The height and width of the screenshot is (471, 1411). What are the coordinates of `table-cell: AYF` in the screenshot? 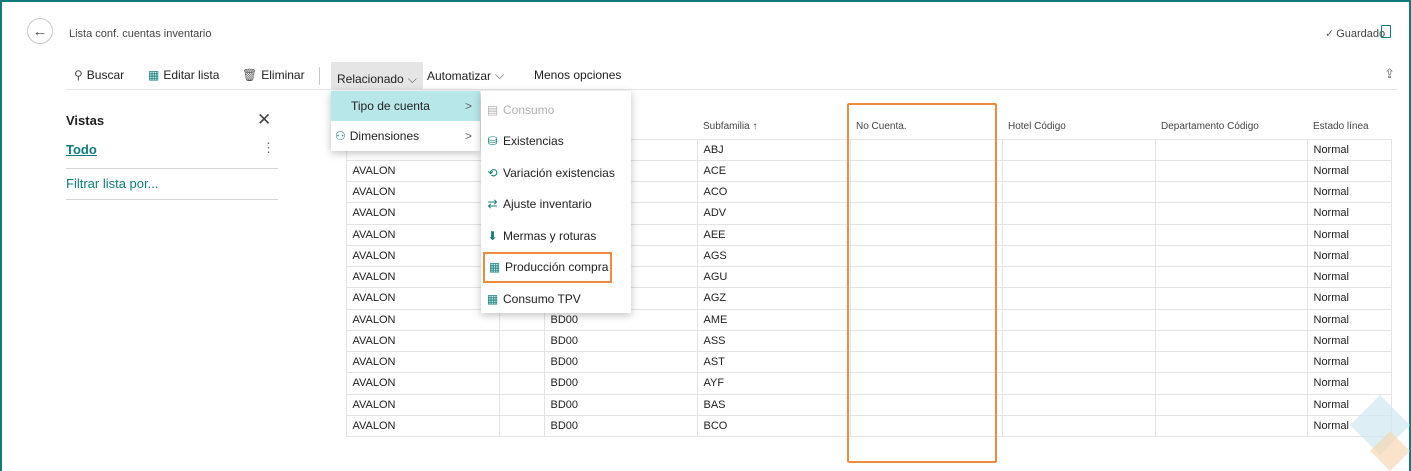 It's located at (773, 383).